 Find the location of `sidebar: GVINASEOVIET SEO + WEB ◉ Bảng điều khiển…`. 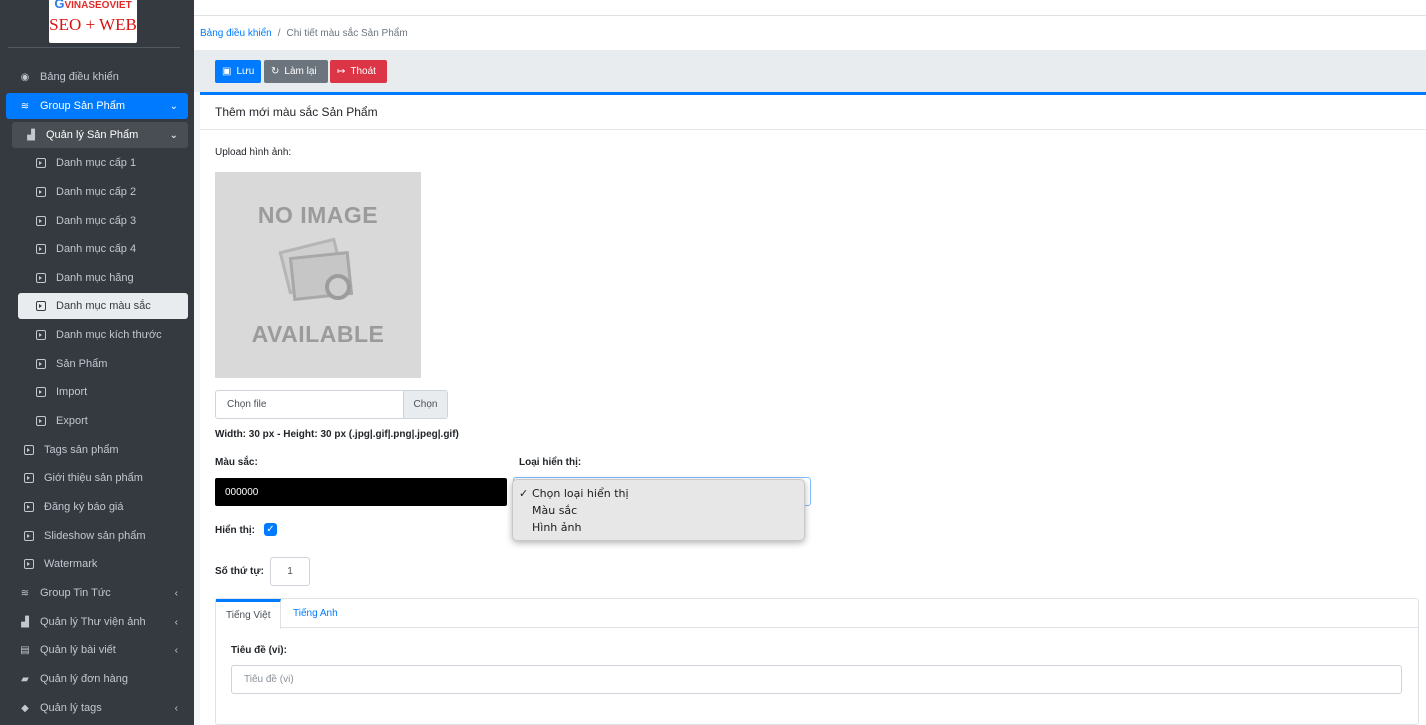

sidebar: GVINASEOVIET SEO + WEB ◉ Bảng điều khiển… is located at coordinates (97, 362).